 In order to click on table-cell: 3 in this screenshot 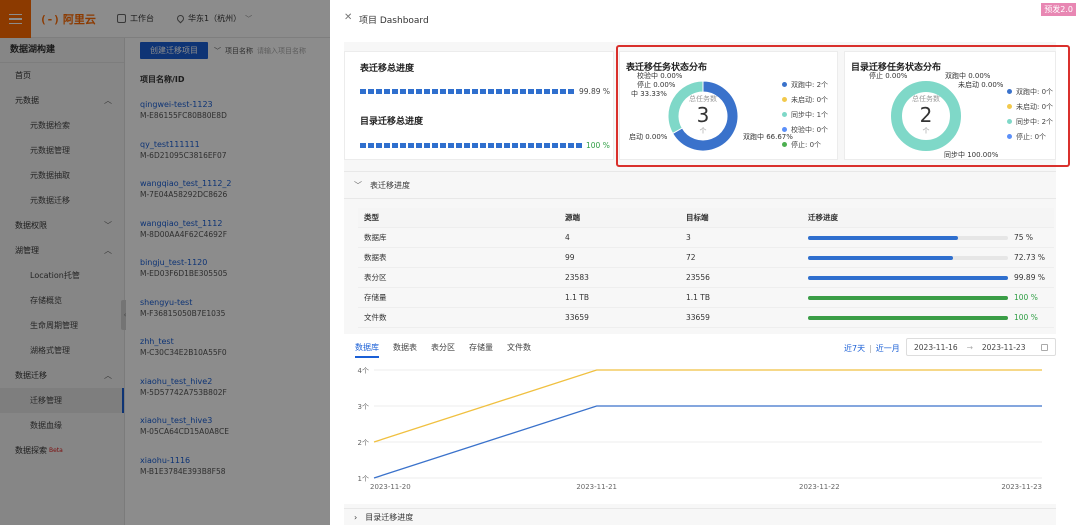, I will do `click(688, 237)`.